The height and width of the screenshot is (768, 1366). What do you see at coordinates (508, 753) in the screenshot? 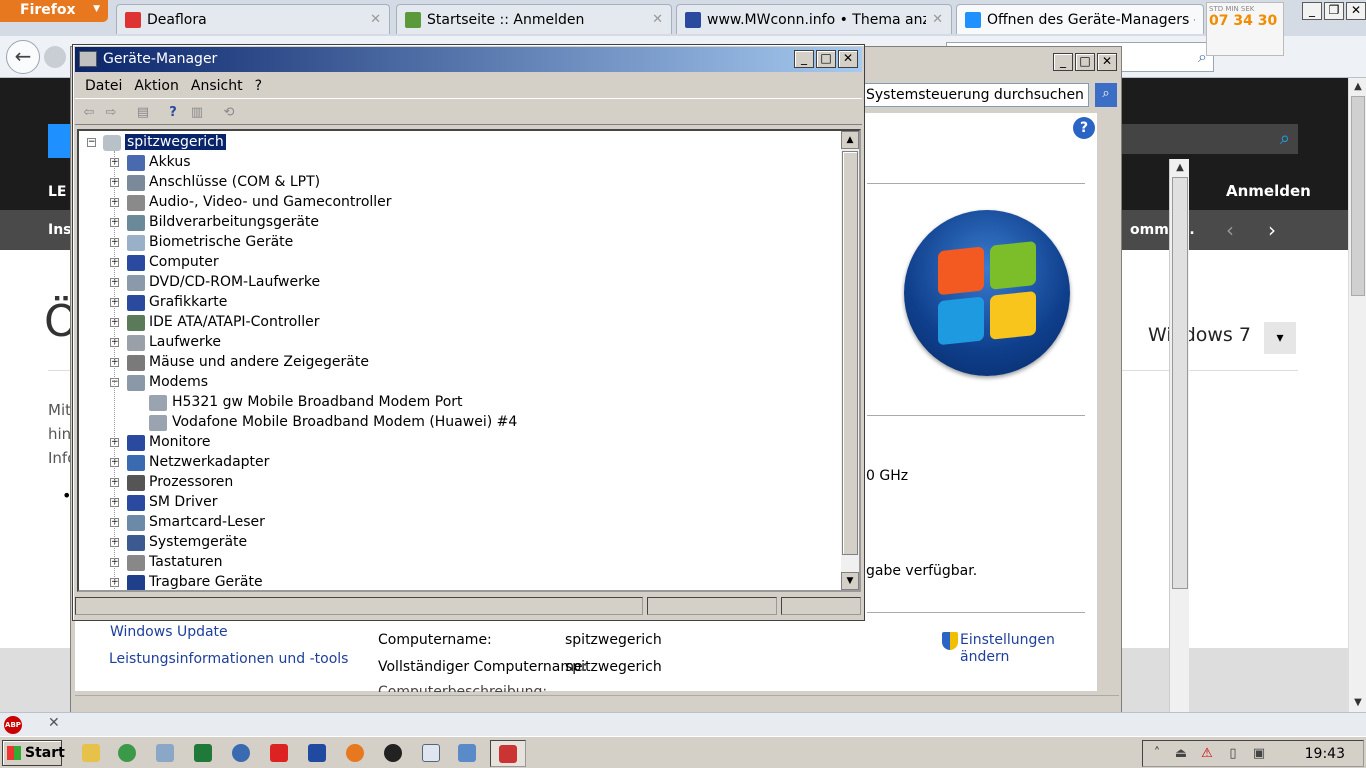
I see `active-task-device-manager` at bounding box center [508, 753].